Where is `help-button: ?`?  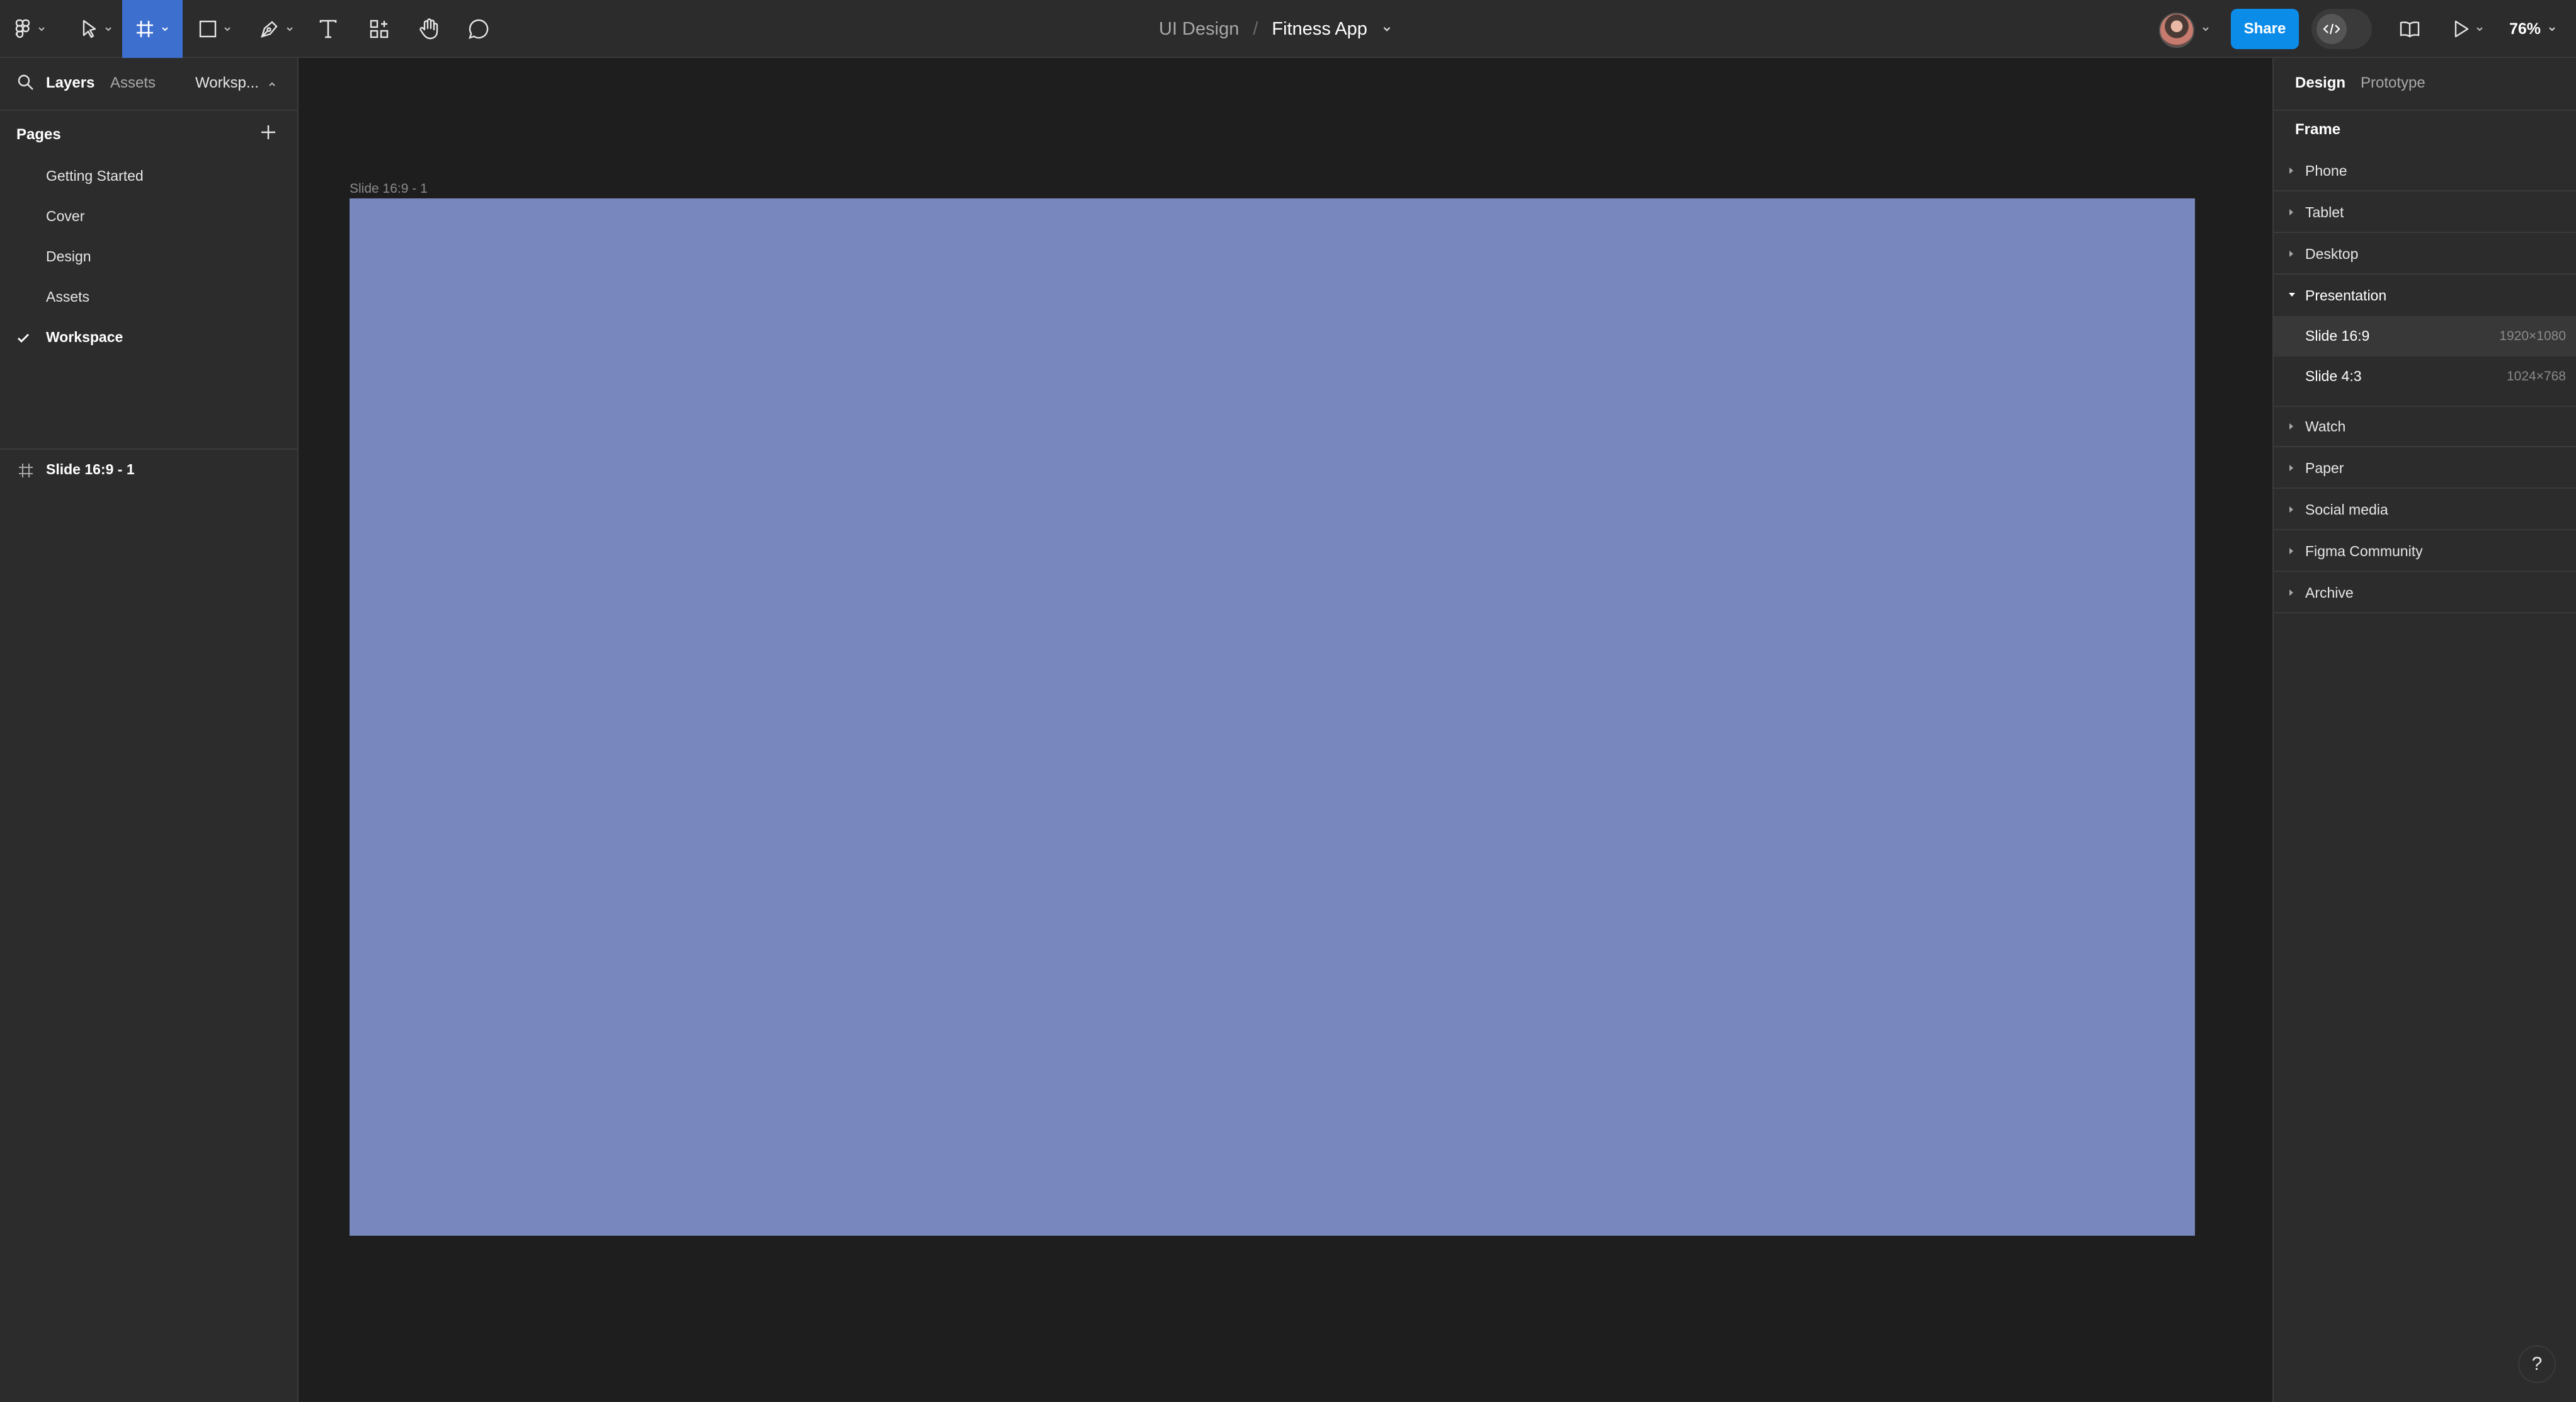
help-button: ? is located at coordinates (2537, 1364).